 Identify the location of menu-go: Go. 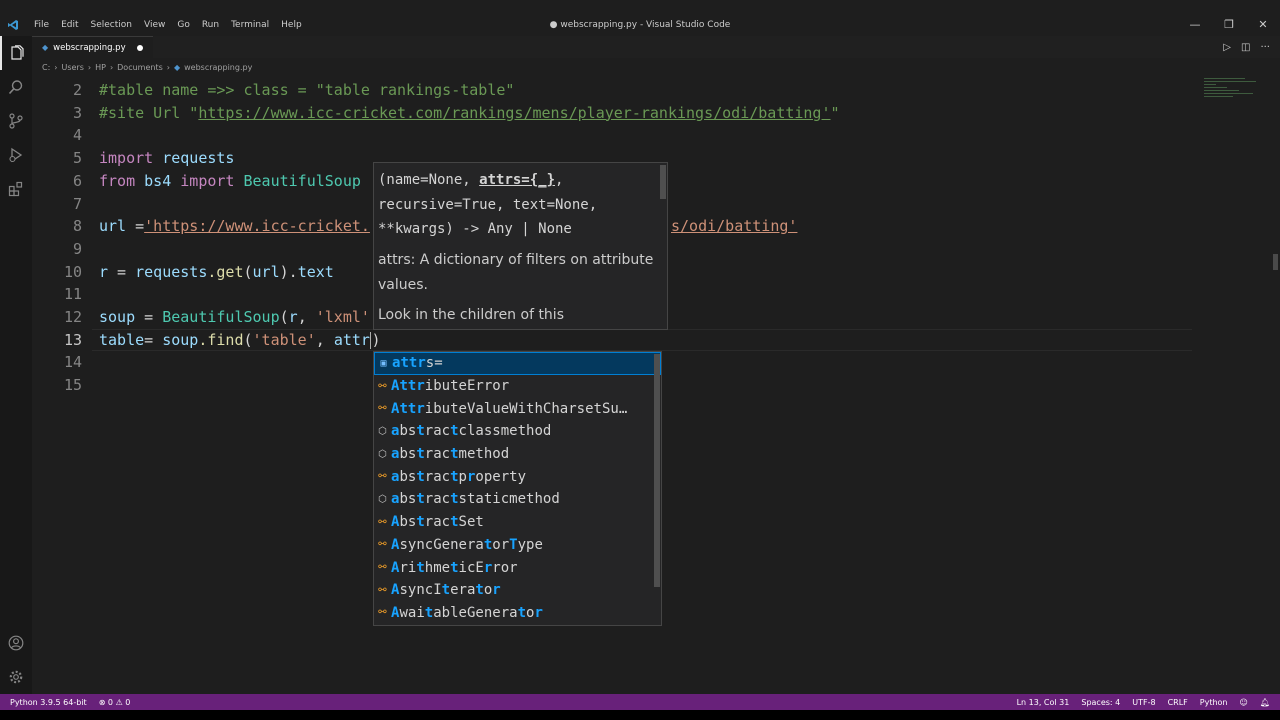
(183, 25).